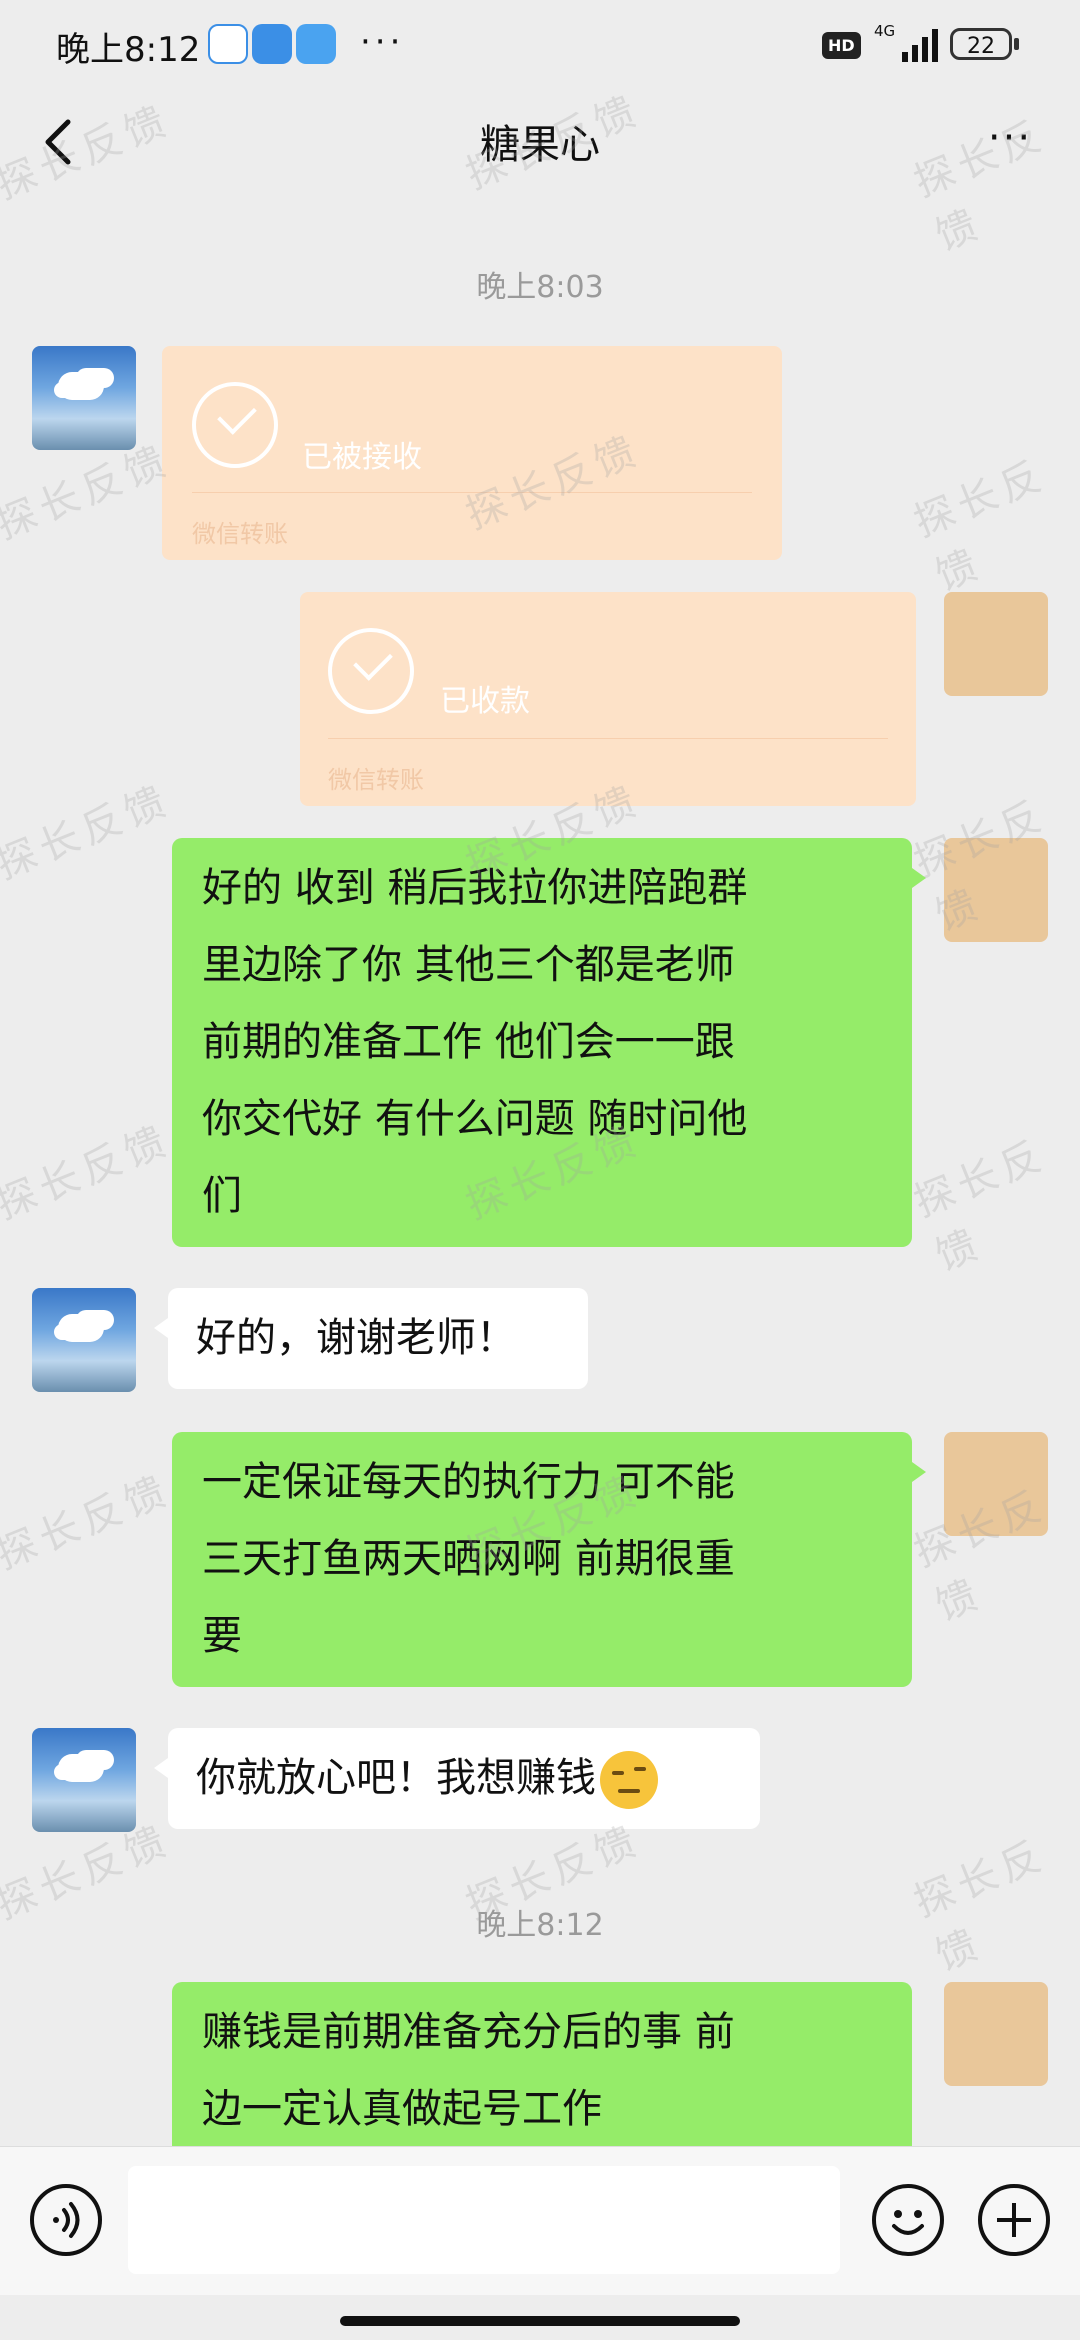 Image resolution: width=1080 pixels, height=2340 pixels. What do you see at coordinates (908, 2220) in the screenshot?
I see `emoji-icon` at bounding box center [908, 2220].